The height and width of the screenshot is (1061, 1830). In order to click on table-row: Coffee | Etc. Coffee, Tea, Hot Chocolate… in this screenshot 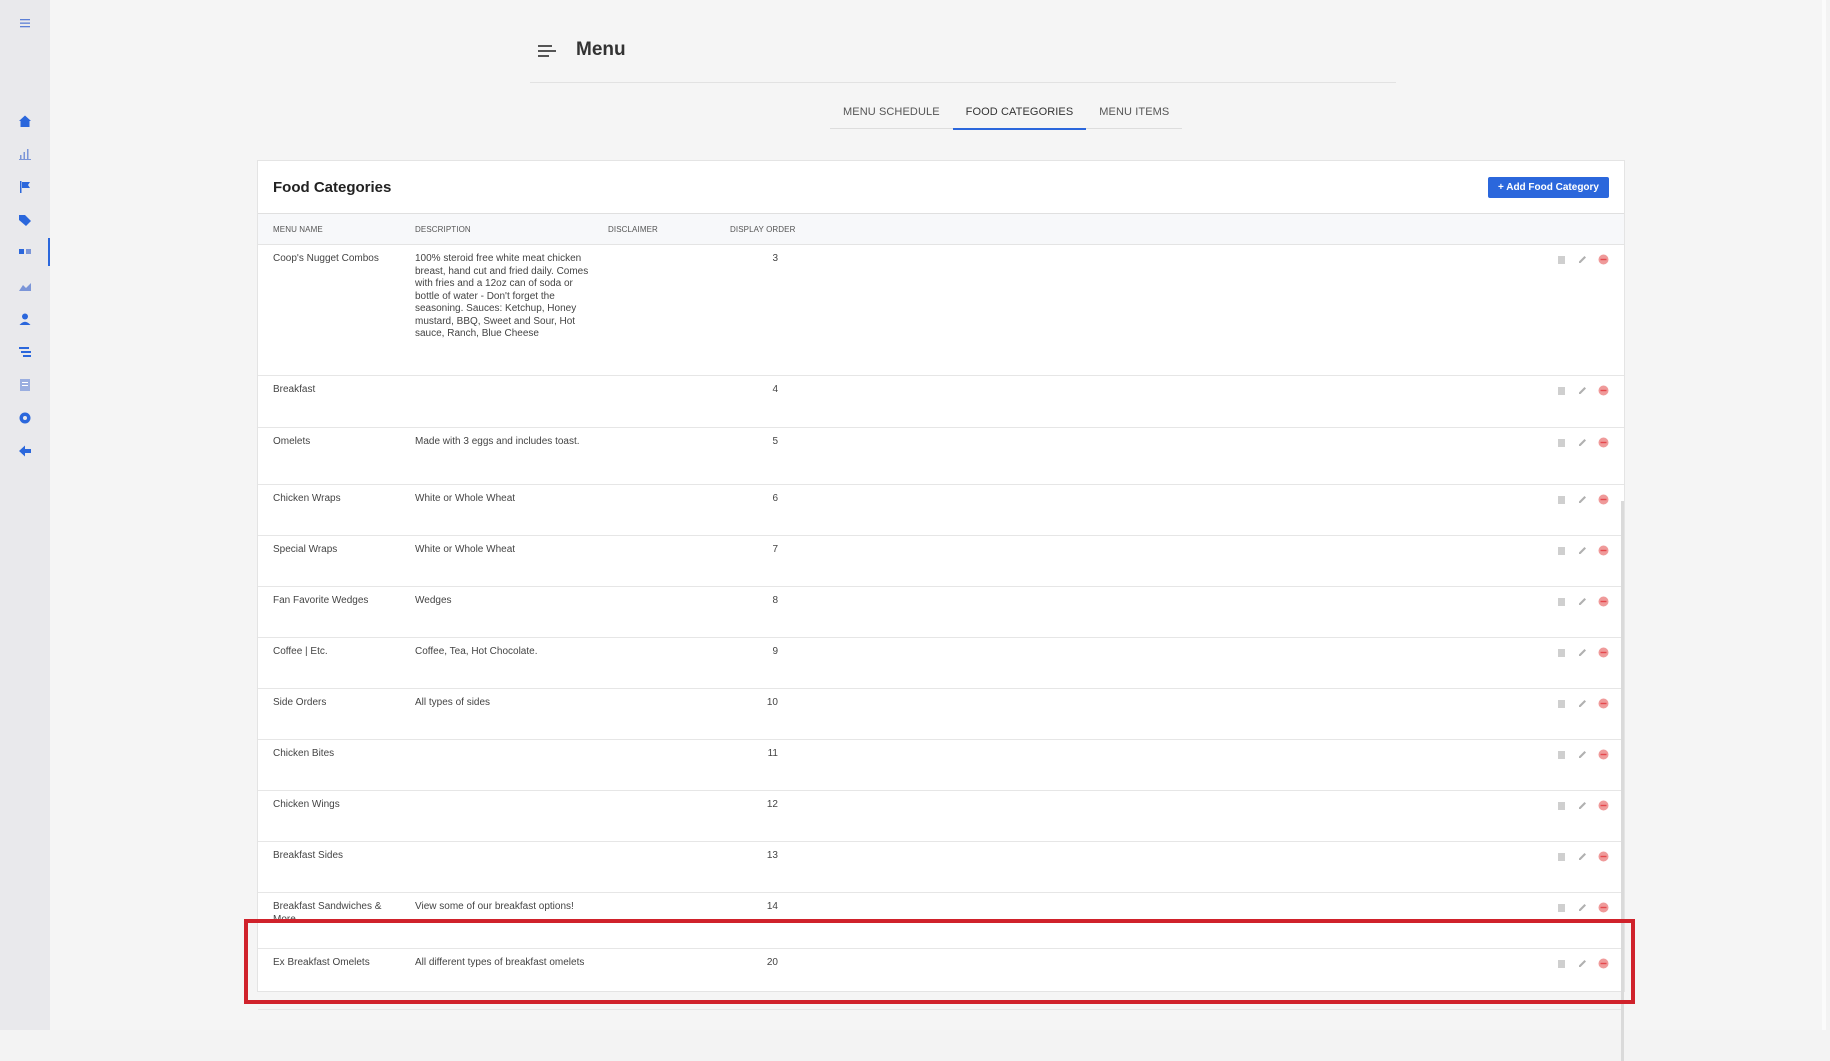, I will do `click(941, 663)`.